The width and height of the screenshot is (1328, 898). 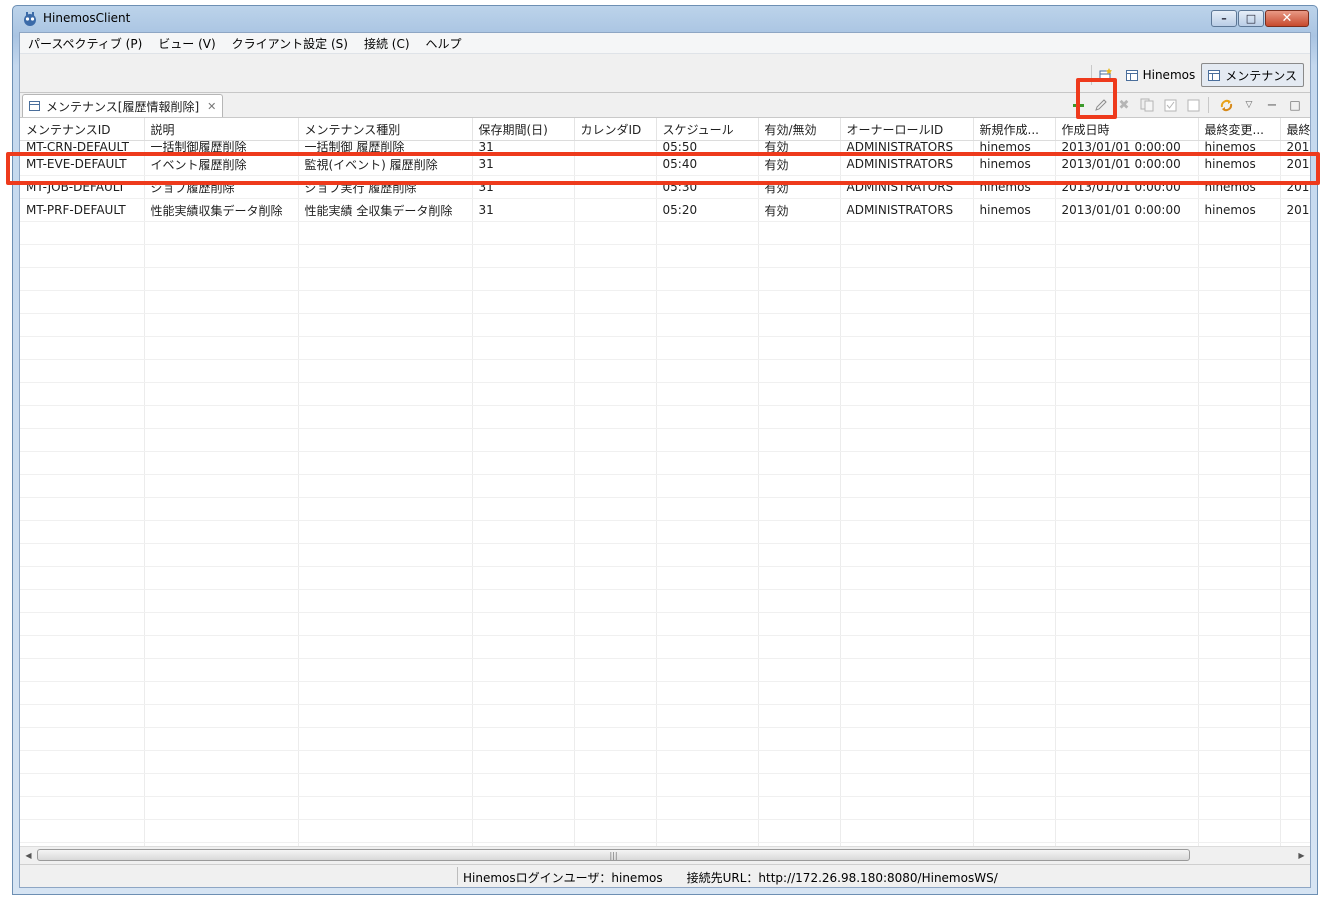 I want to click on col-header-created-at: 作成日時, so click(x=1127, y=129).